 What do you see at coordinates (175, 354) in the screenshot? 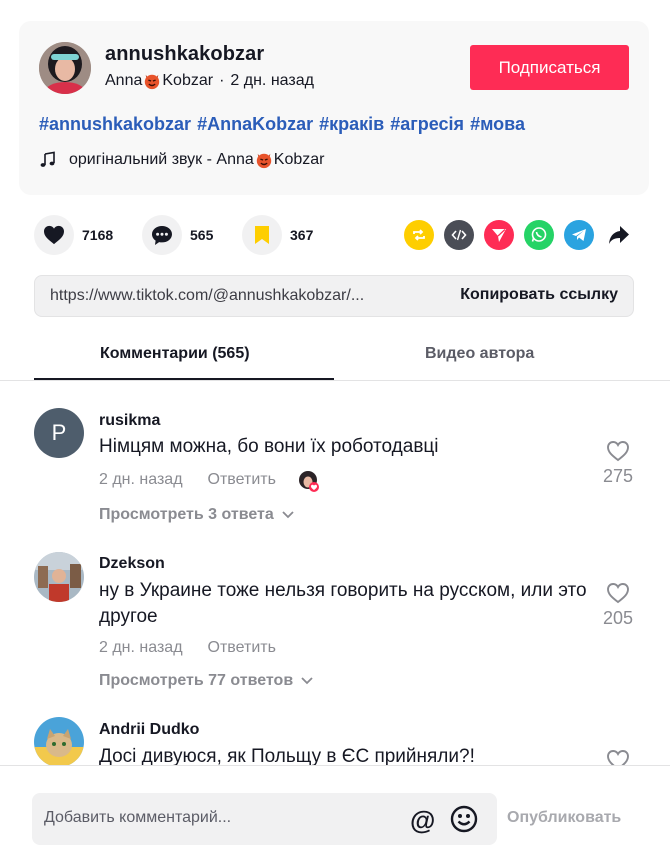
I see `tab-comments: Комментарии (565)` at bounding box center [175, 354].